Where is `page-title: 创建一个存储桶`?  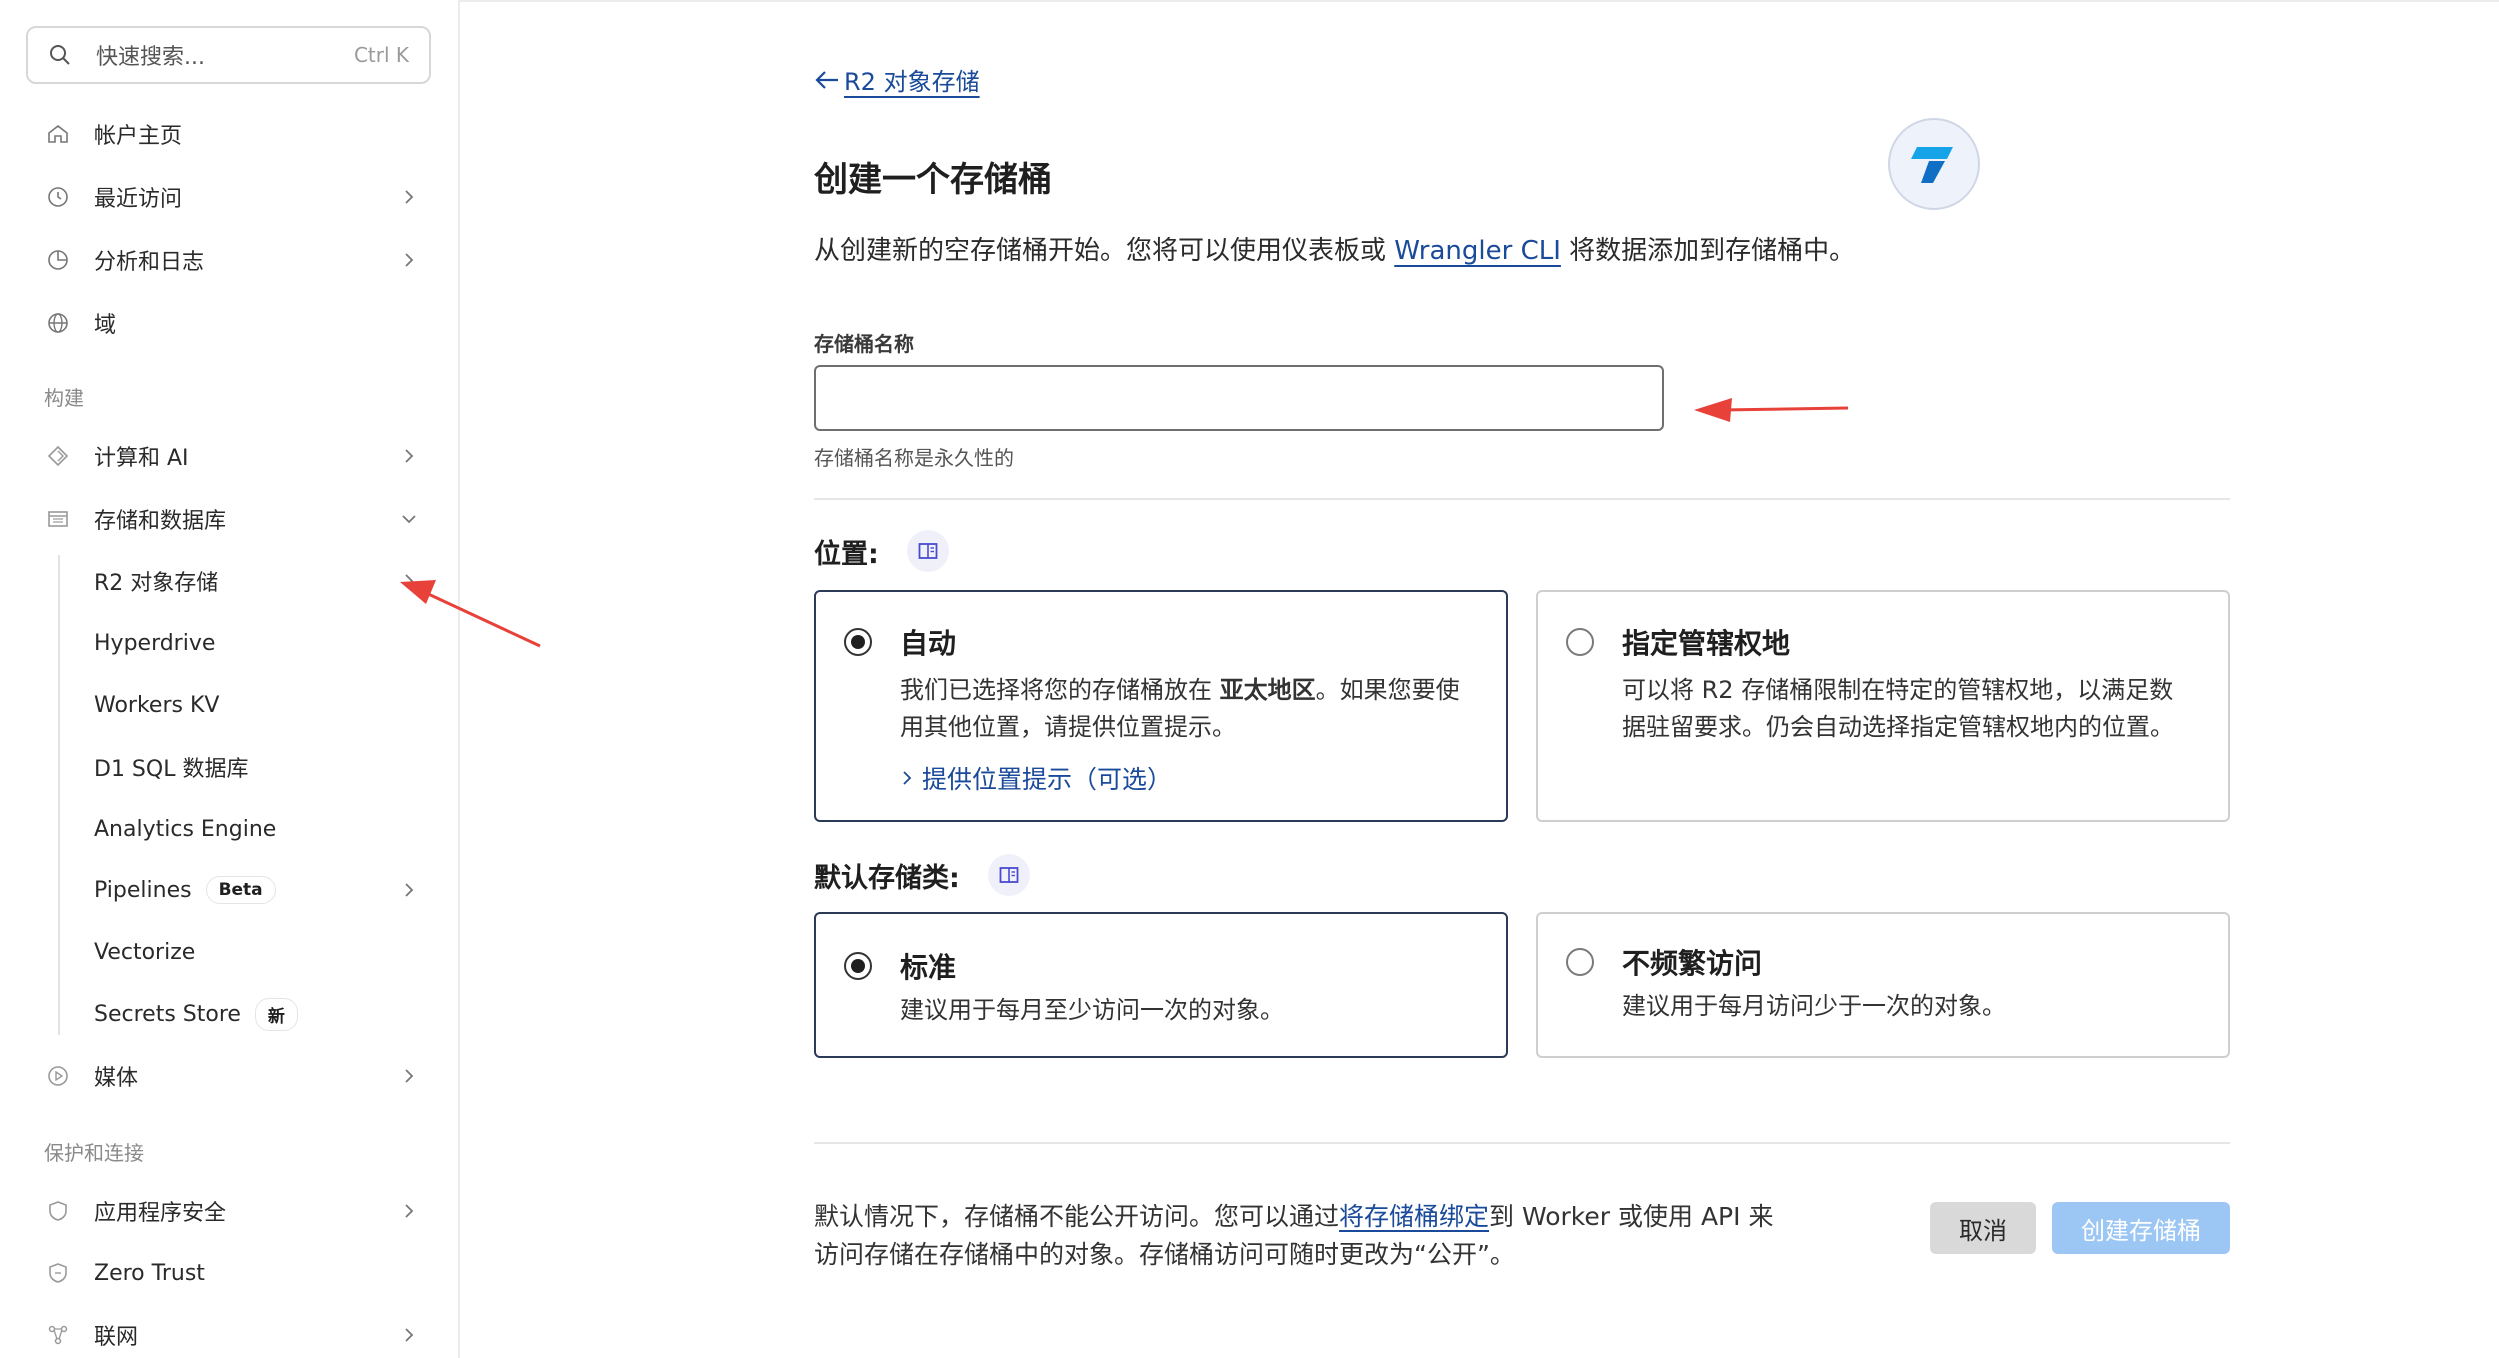
page-title: 创建一个存储桶 is located at coordinates (933, 180).